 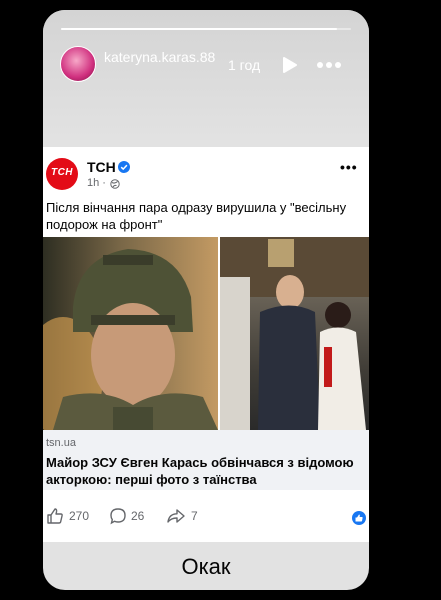 What do you see at coordinates (163, 57) in the screenshot?
I see `story-username: kateryna.karas.88` at bounding box center [163, 57].